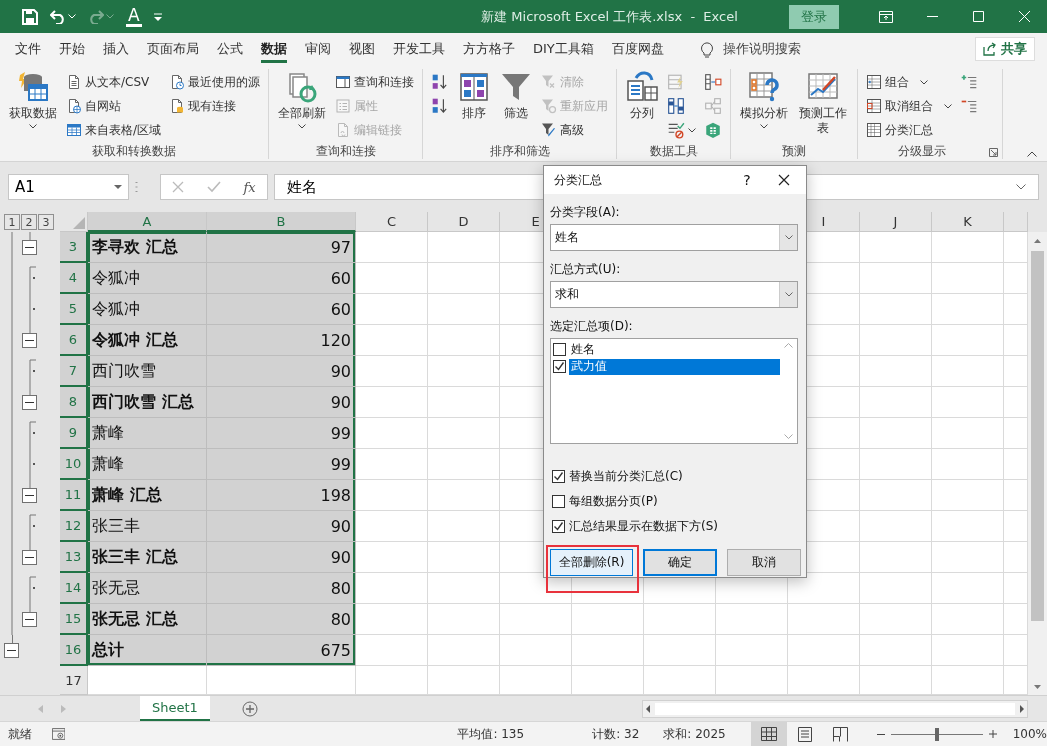  Describe the element at coordinates (921, 151) in the screenshot. I see `group-label: 分级显示` at that location.